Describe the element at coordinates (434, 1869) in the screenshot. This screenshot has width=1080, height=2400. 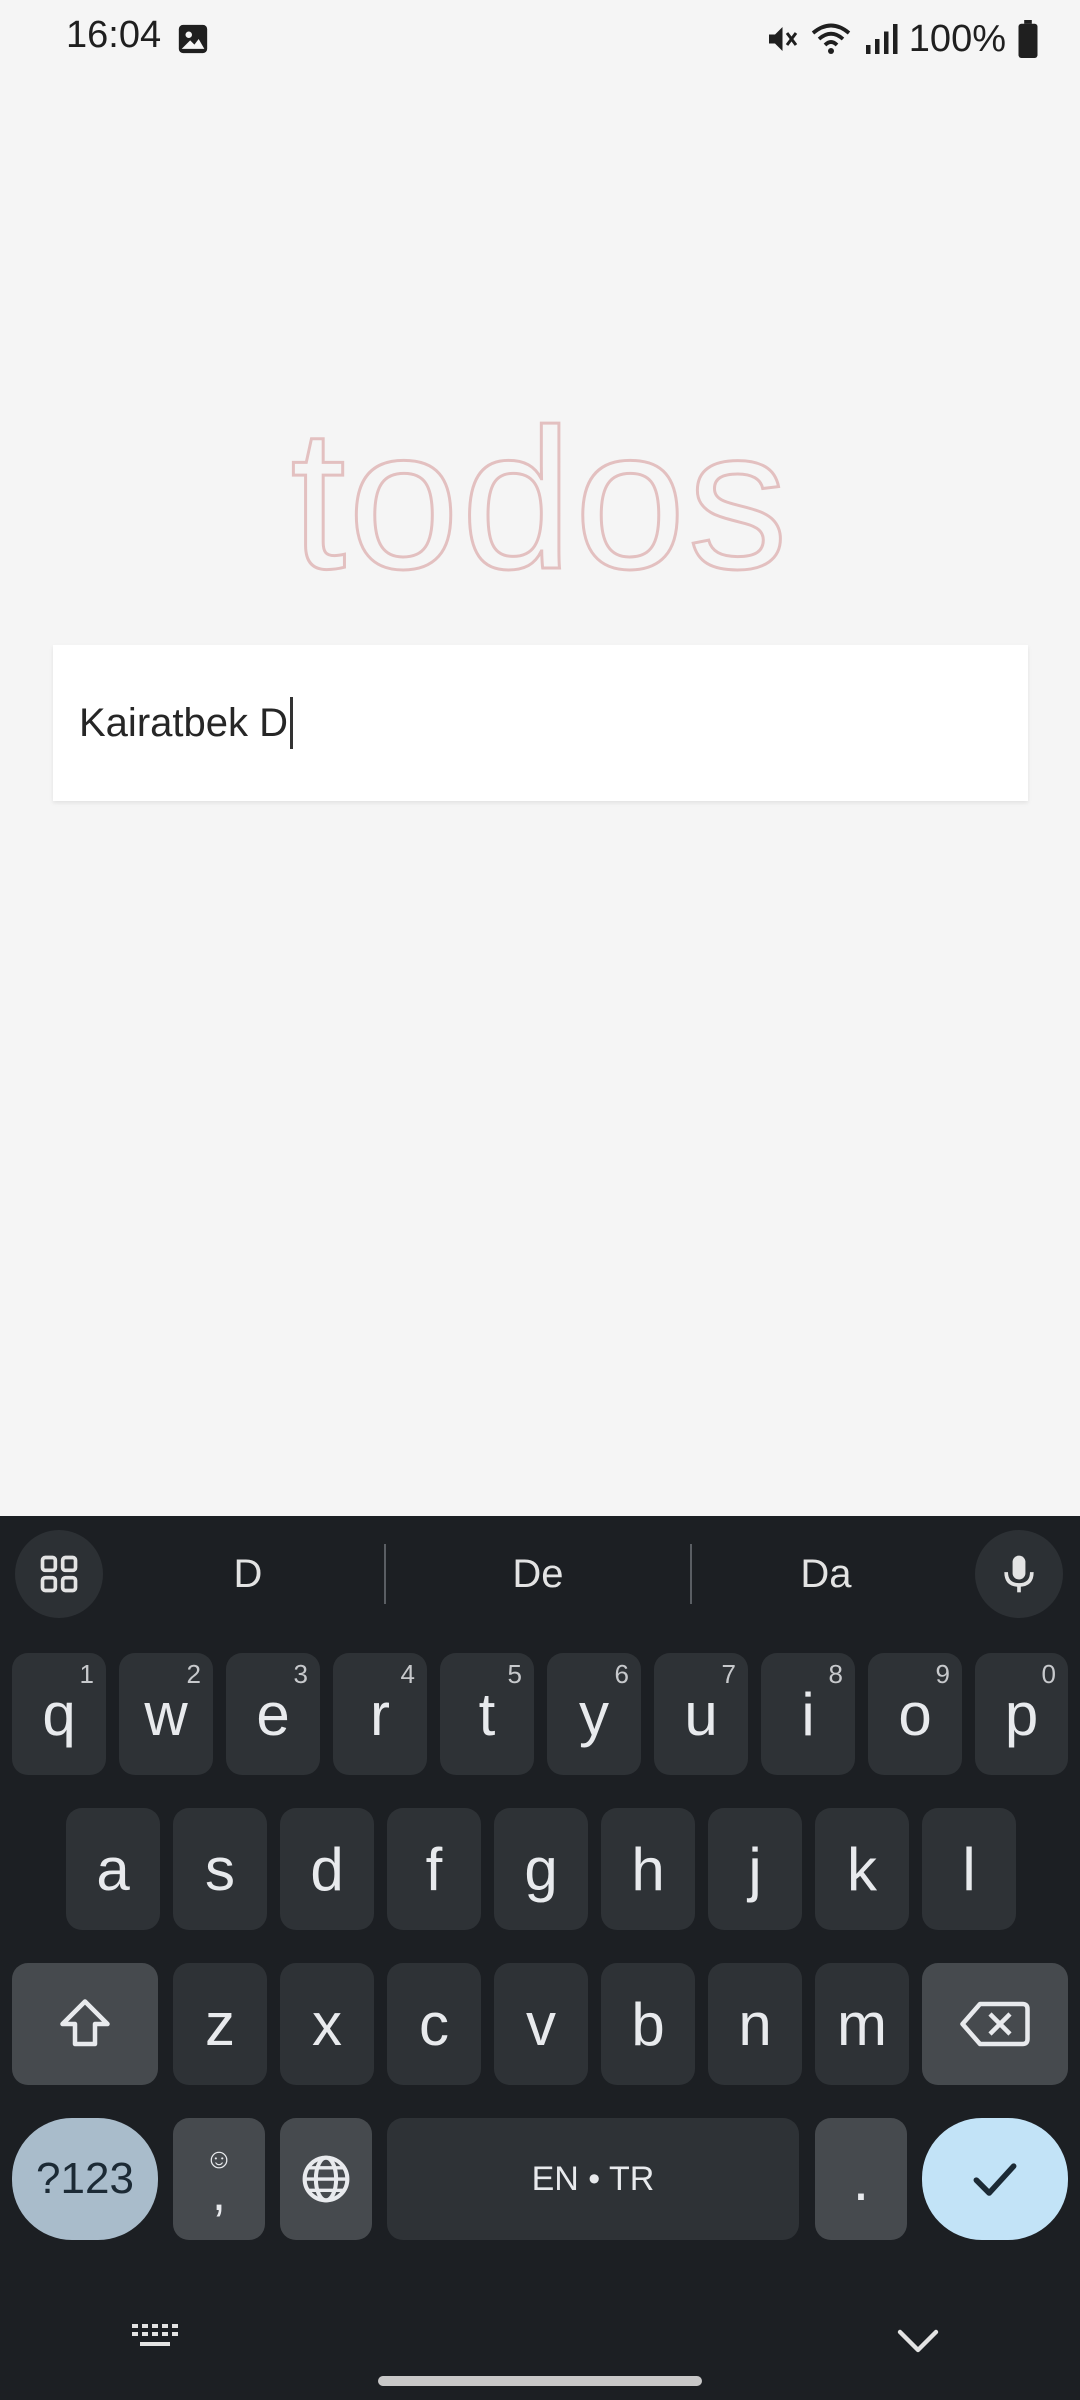
I see `key-f: f` at that location.